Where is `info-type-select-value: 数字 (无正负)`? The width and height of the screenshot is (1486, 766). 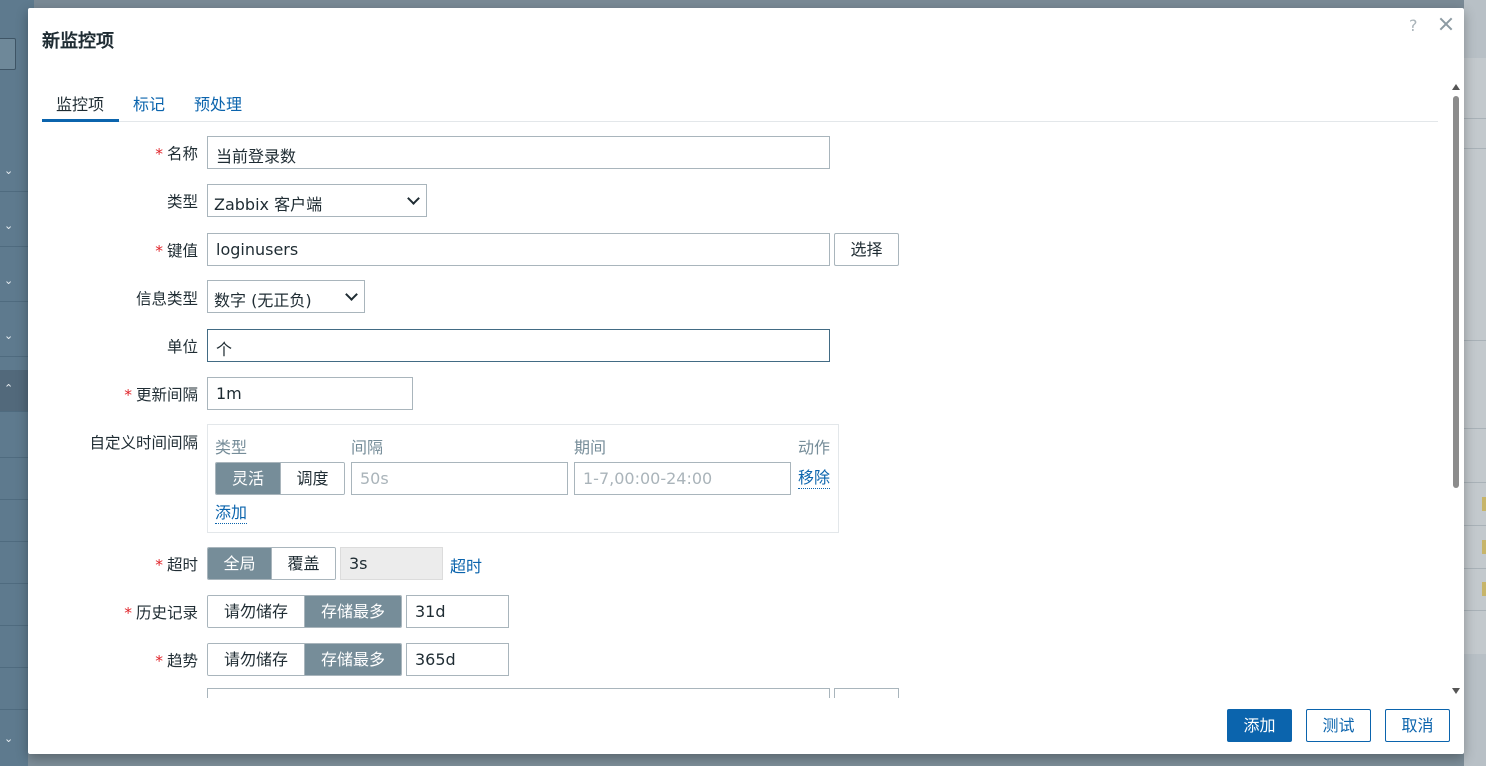
info-type-select-value: 数字 (无正负) is located at coordinates (263, 300).